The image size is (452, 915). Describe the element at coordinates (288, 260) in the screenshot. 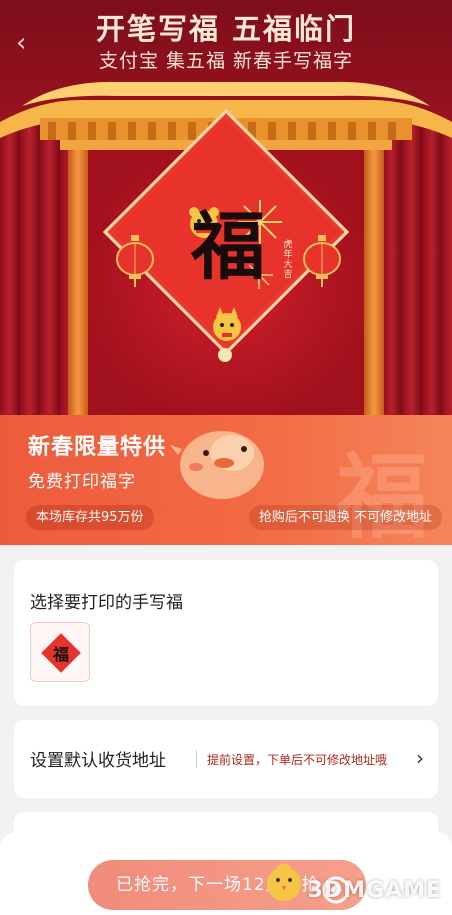

I see `stamp-text: 虎年大吉` at that location.